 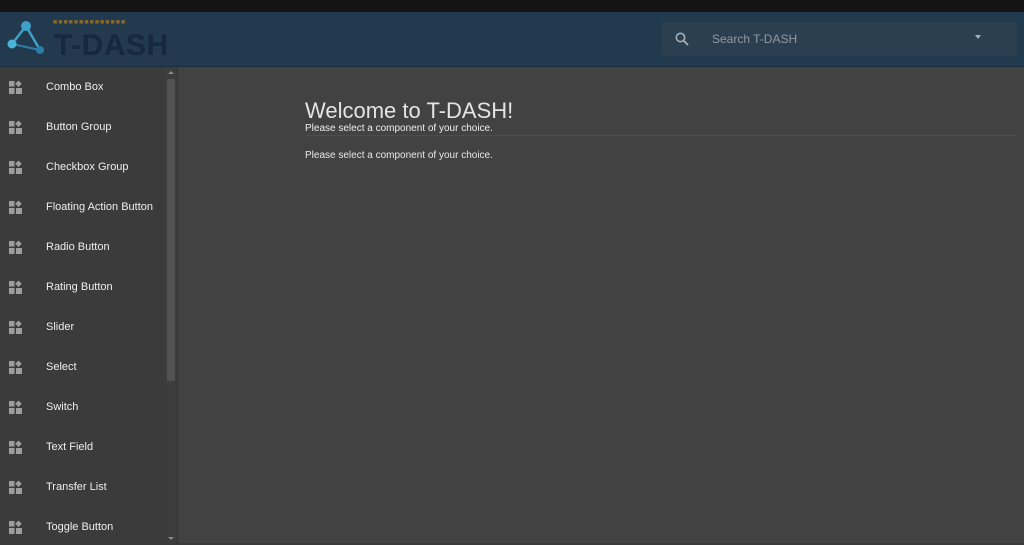 I want to click on network-logo-icon, so click(x=25, y=37).